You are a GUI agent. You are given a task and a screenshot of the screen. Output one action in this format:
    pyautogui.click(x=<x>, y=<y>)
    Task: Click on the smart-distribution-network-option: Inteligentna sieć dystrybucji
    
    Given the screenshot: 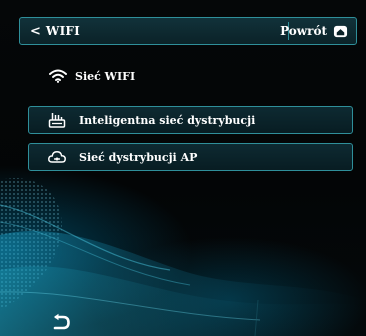 What is the action you would take?
    pyautogui.click(x=190, y=120)
    